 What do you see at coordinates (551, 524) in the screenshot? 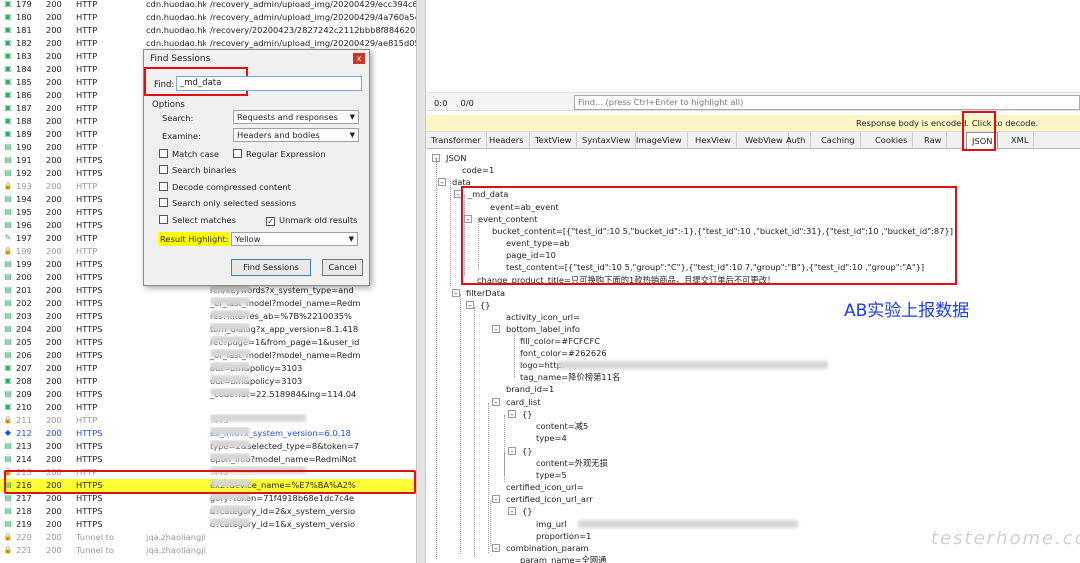
I see `json-node-img-url: img_url` at bounding box center [551, 524].